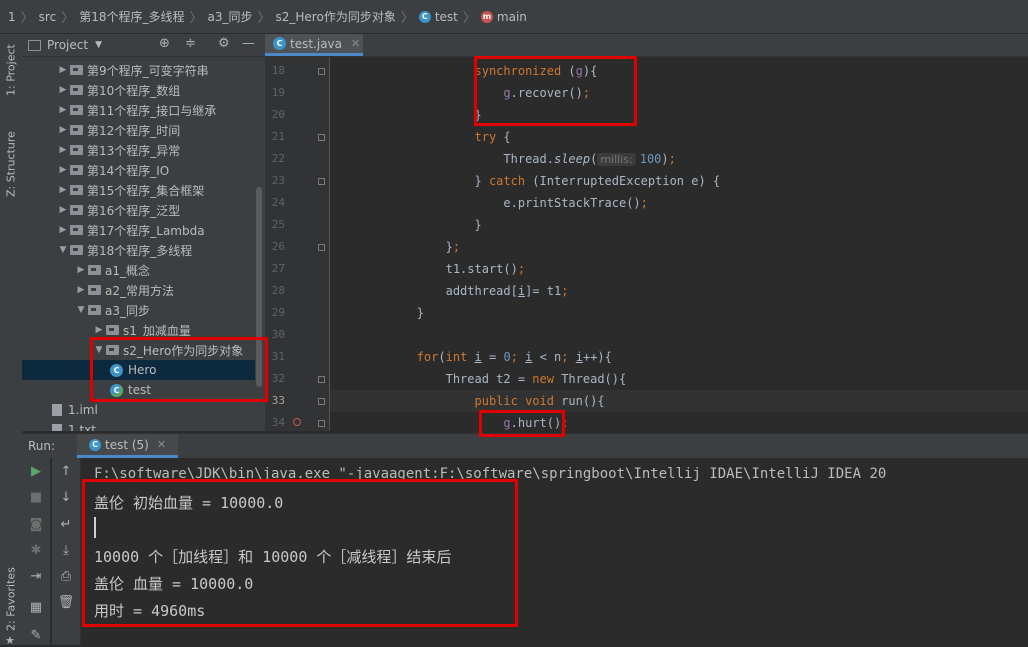 This screenshot has width=1028, height=647. What do you see at coordinates (572, 159) in the screenshot?
I see `code-token: sleep` at bounding box center [572, 159].